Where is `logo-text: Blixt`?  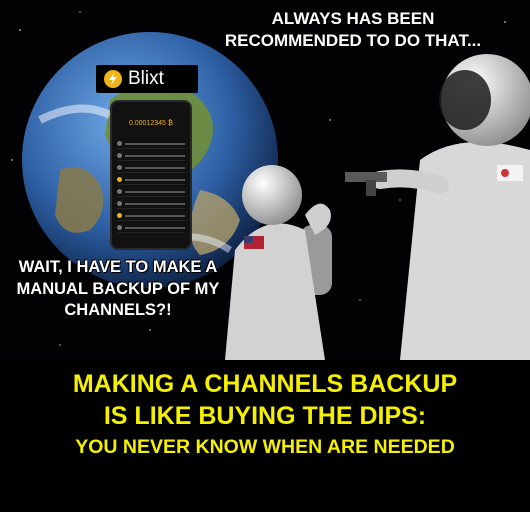
logo-text: Blixt is located at coordinates (146, 78).